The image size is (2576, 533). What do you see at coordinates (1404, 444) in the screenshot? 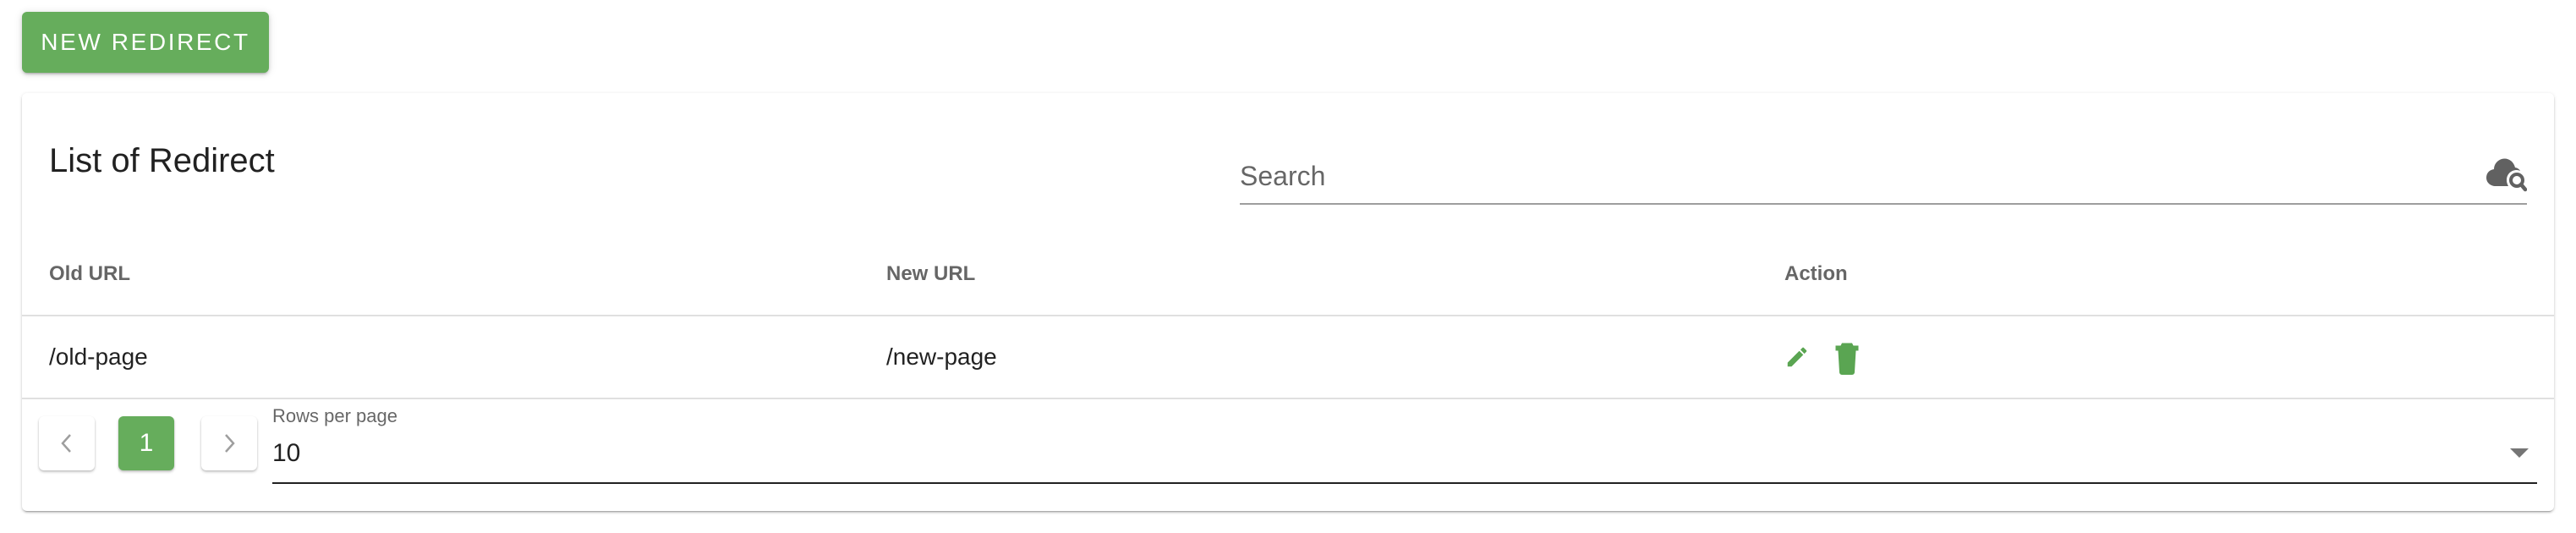
I see `rows-per-page-select: Rows per page 10` at bounding box center [1404, 444].